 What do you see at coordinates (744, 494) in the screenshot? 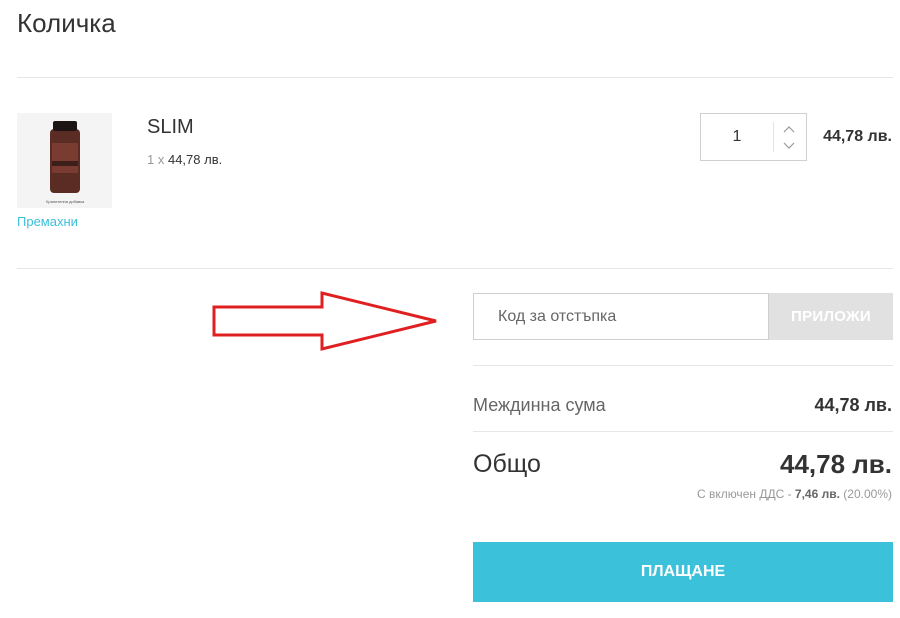
I see `vat-prefix: С включен ДДС -` at bounding box center [744, 494].